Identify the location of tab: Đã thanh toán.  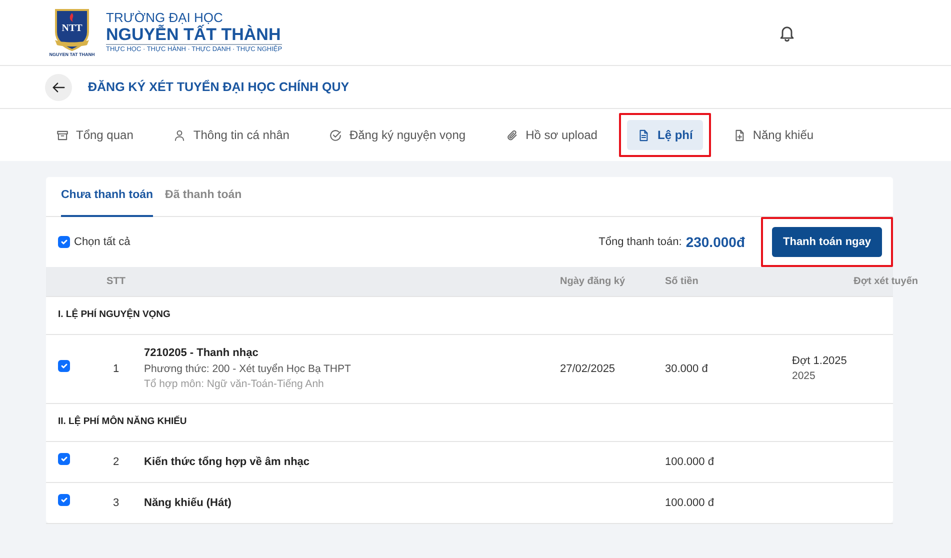
(203, 197).